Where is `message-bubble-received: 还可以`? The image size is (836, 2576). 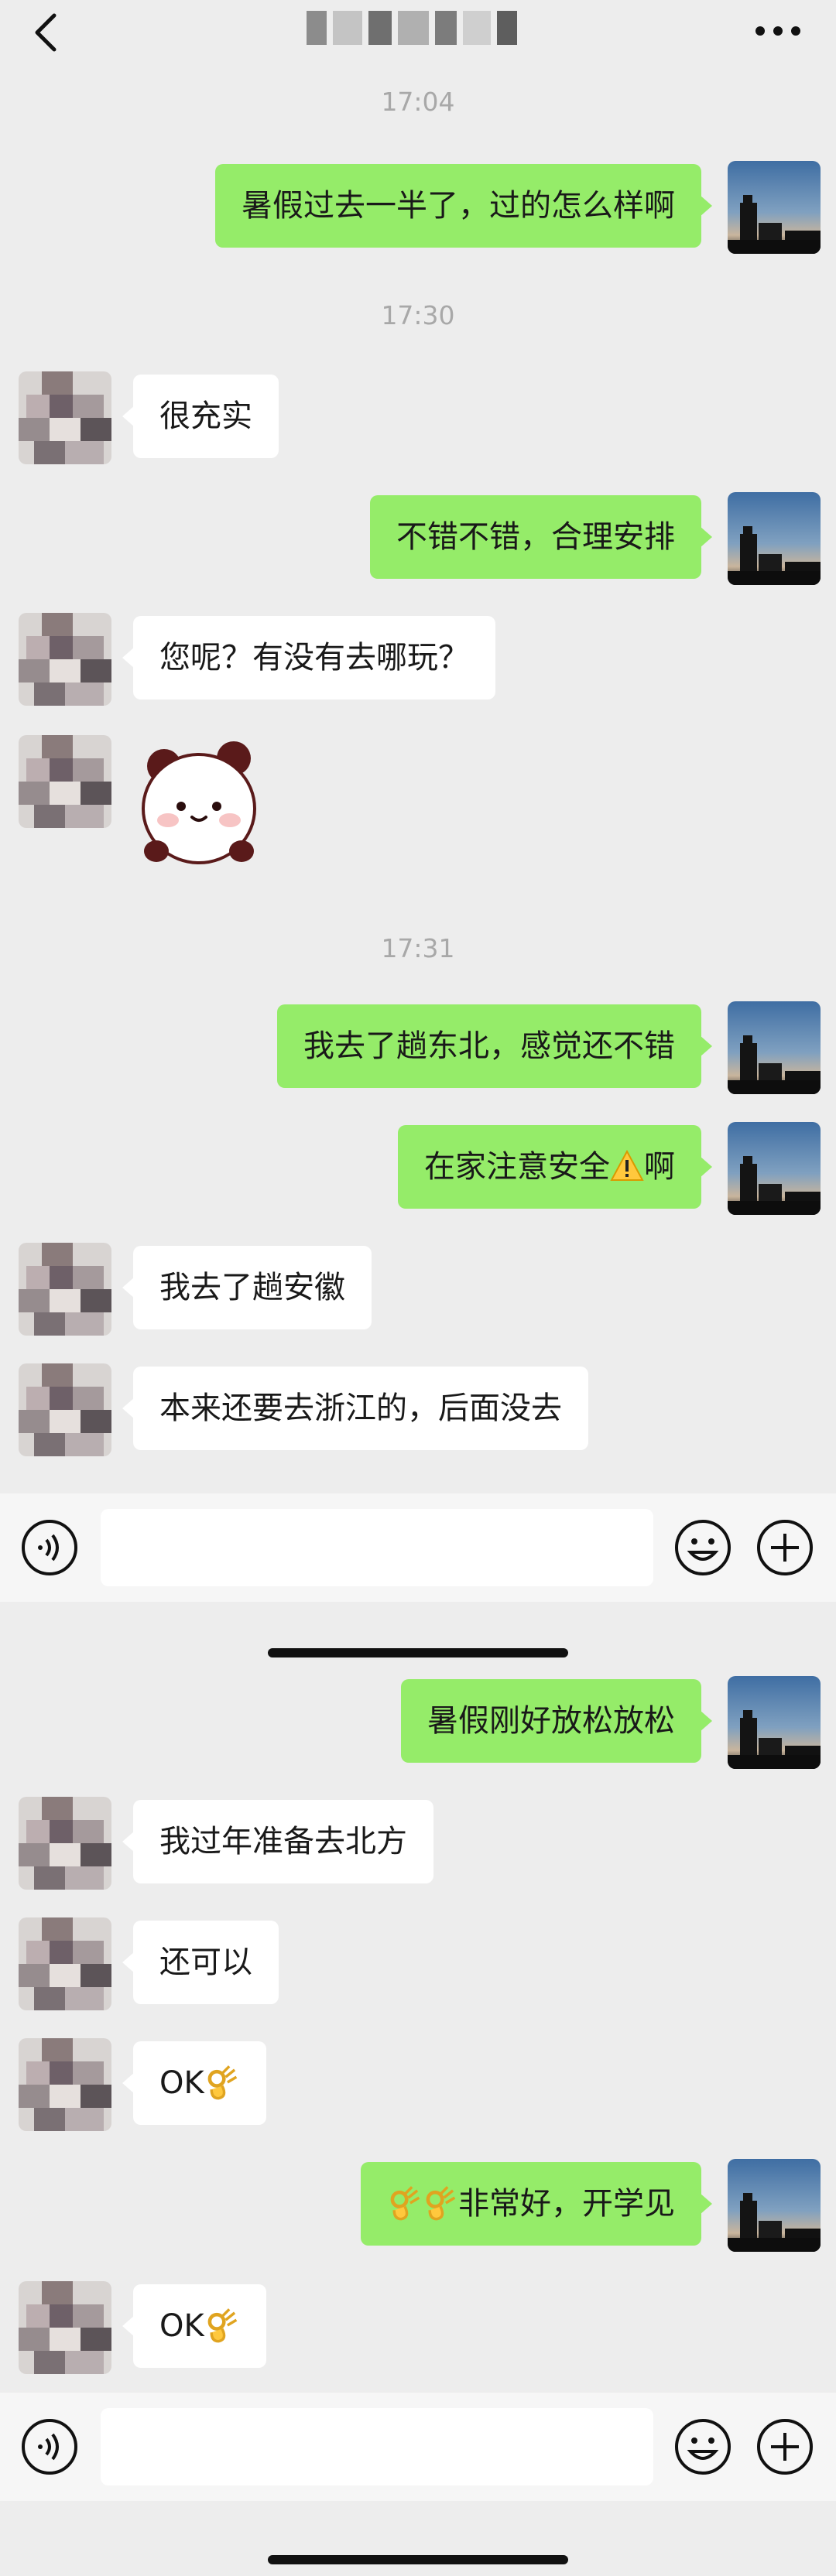 message-bubble-received: 还可以 is located at coordinates (200, 1963).